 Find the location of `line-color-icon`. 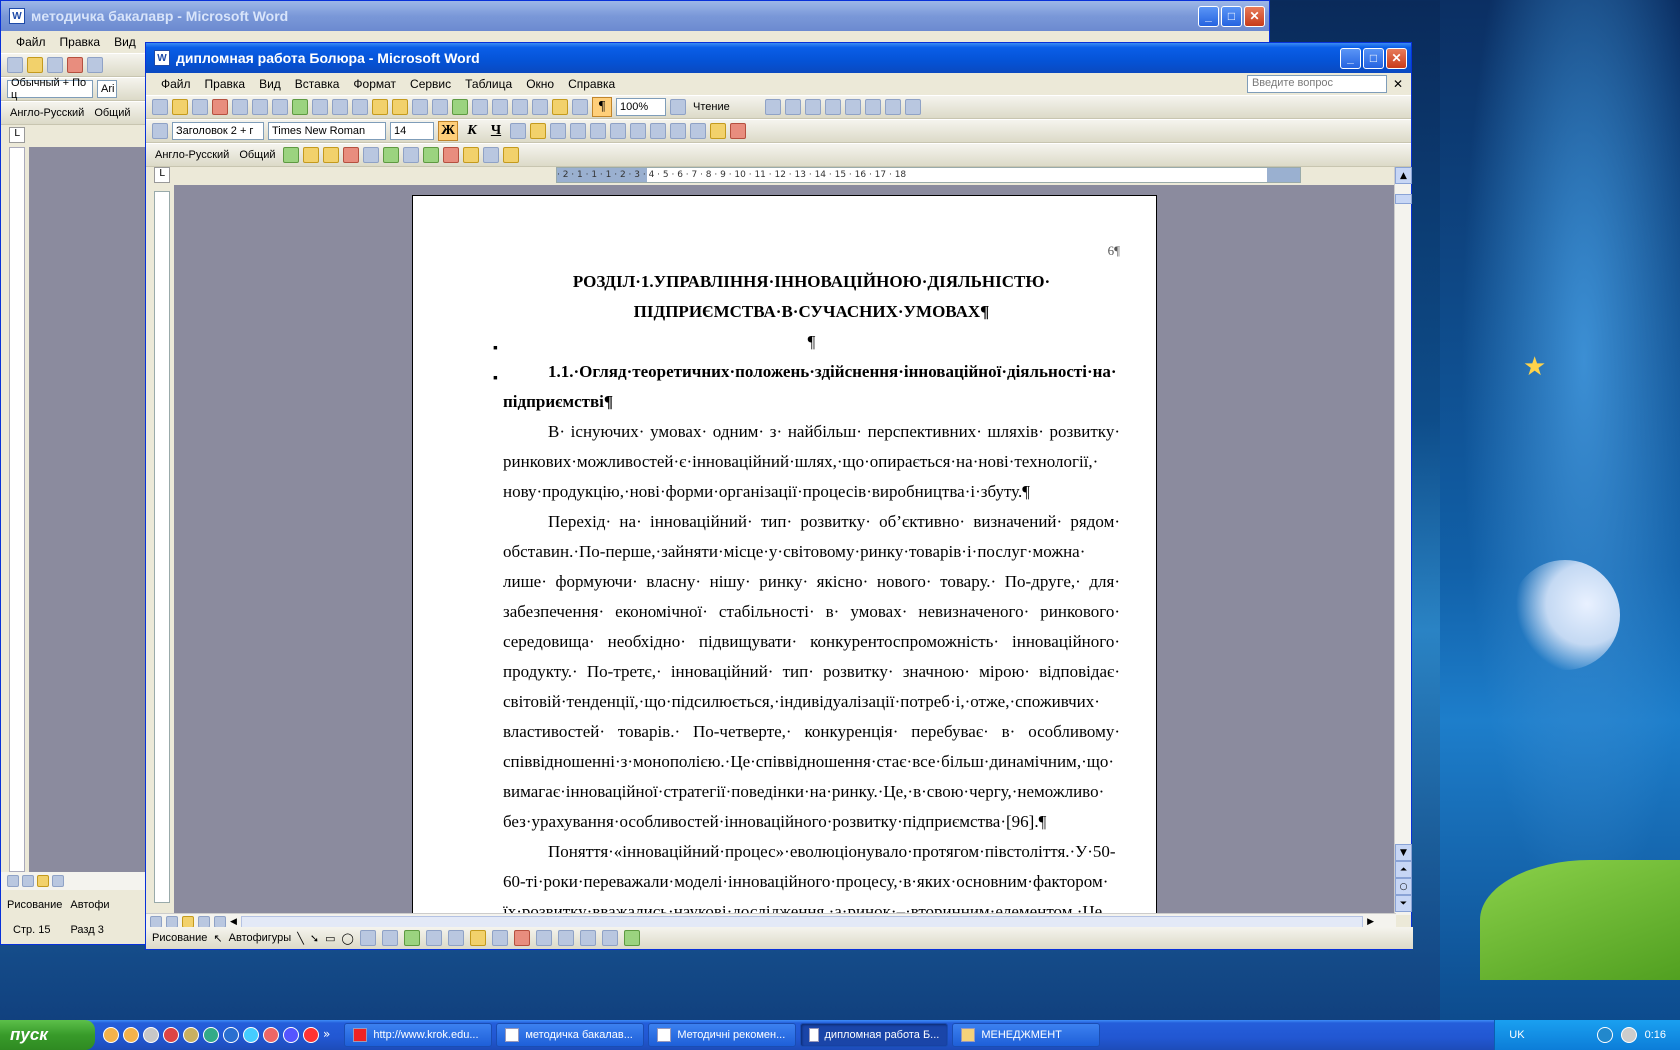

line-color-icon is located at coordinates (499, 938).